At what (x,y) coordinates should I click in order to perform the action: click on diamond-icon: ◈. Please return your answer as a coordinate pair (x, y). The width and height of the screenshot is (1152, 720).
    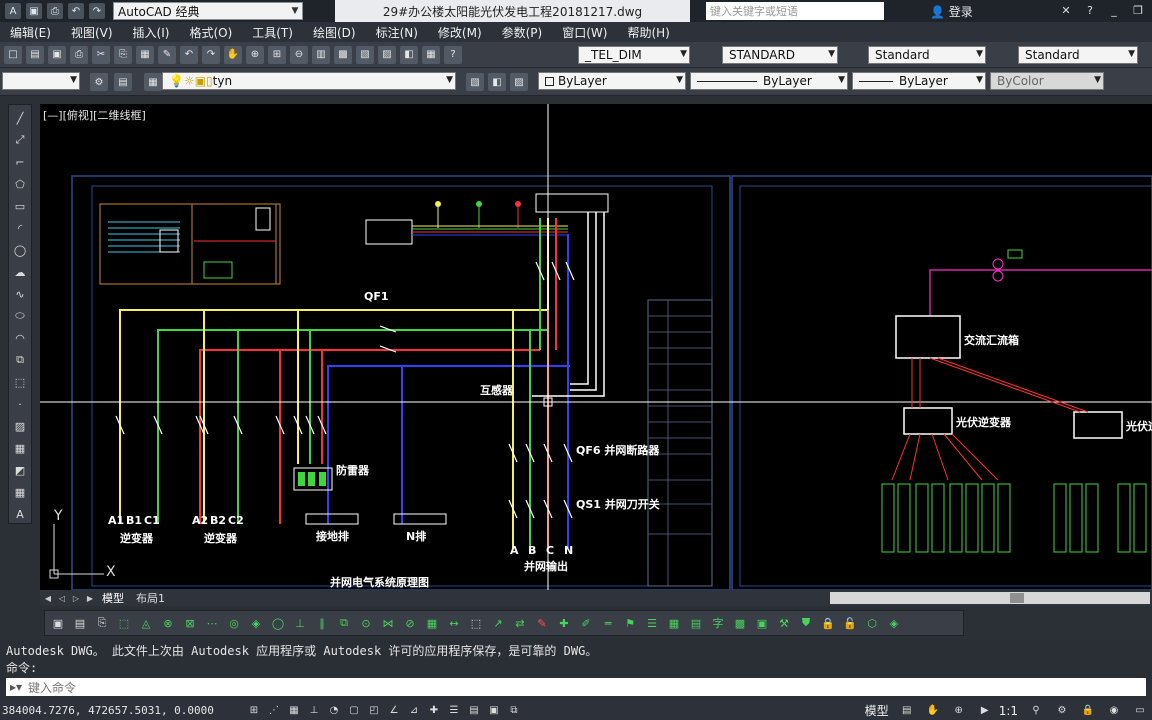
    Looking at the image, I should click on (894, 623).